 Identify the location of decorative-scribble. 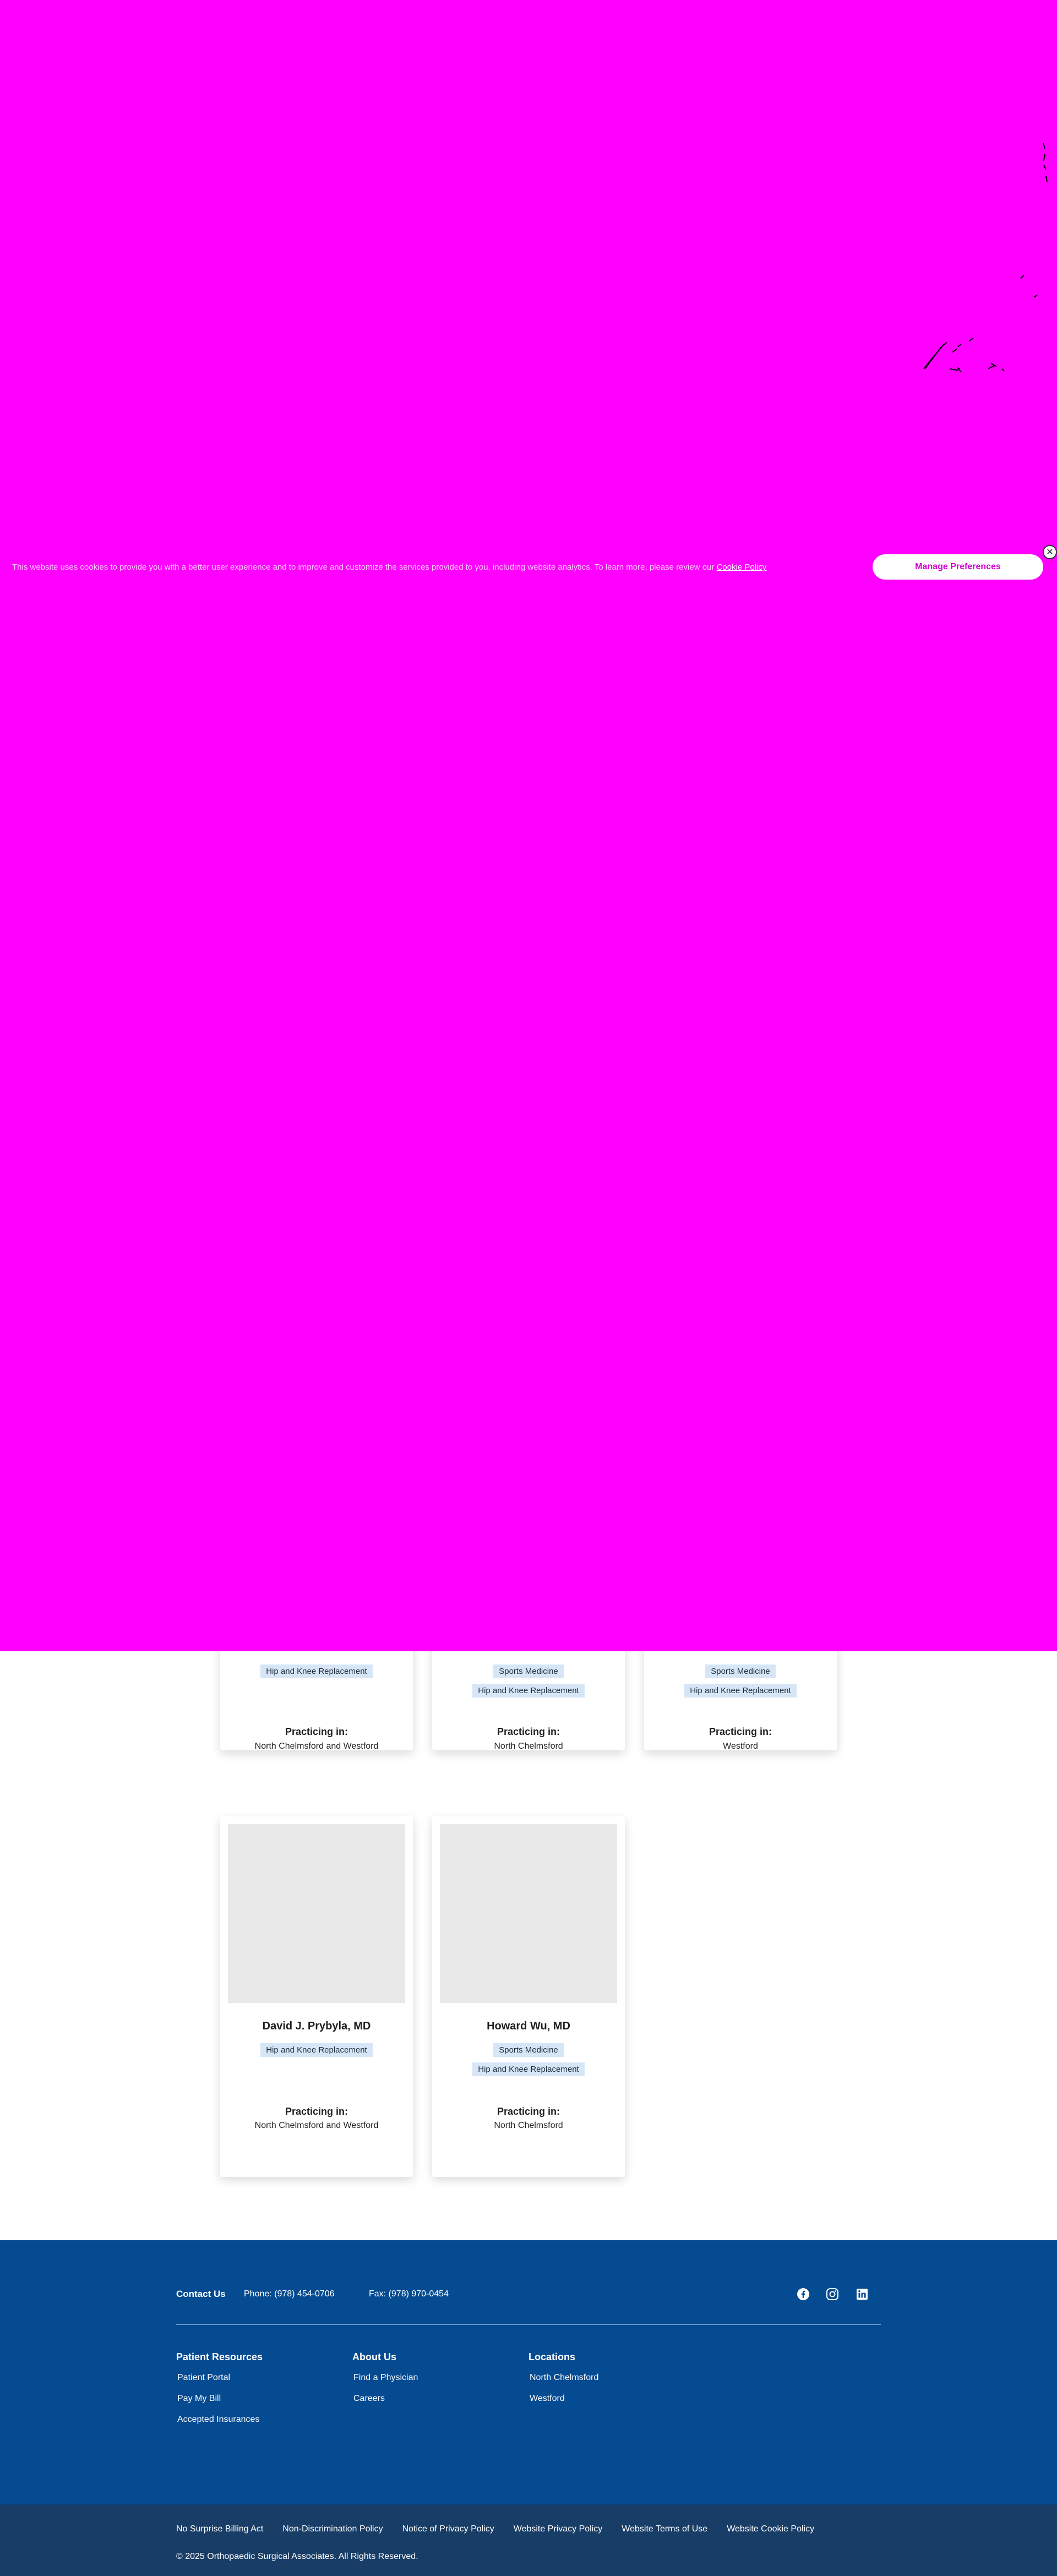
(985, 258).